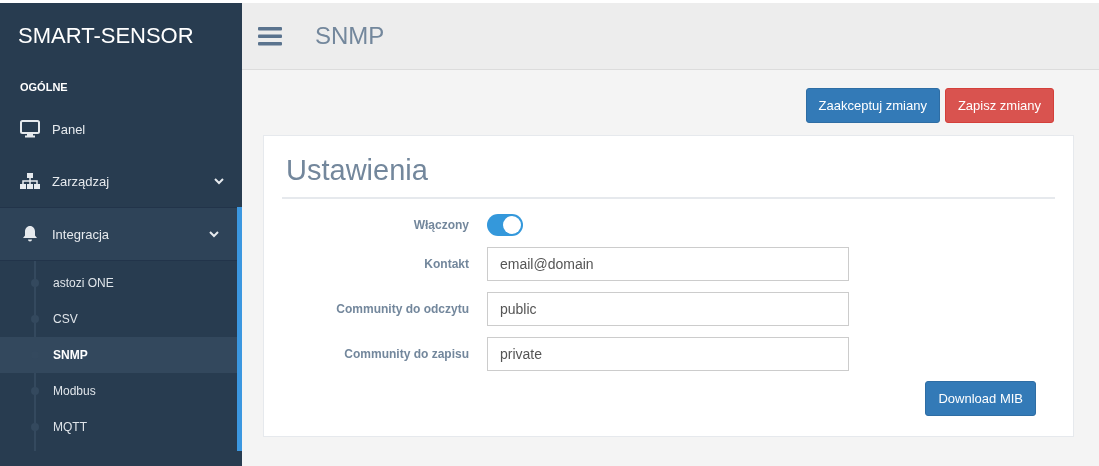 The image size is (1099, 466). Describe the element at coordinates (106, 36) in the screenshot. I see `brand-title: SMART-SENSOR` at that location.